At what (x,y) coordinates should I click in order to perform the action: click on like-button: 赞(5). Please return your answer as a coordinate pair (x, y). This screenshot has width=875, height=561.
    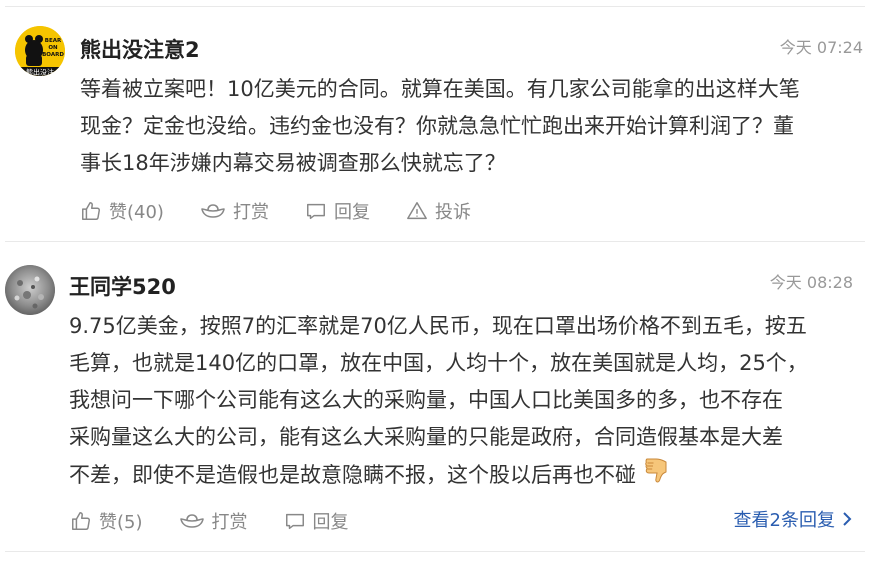
    Looking at the image, I should click on (106, 521).